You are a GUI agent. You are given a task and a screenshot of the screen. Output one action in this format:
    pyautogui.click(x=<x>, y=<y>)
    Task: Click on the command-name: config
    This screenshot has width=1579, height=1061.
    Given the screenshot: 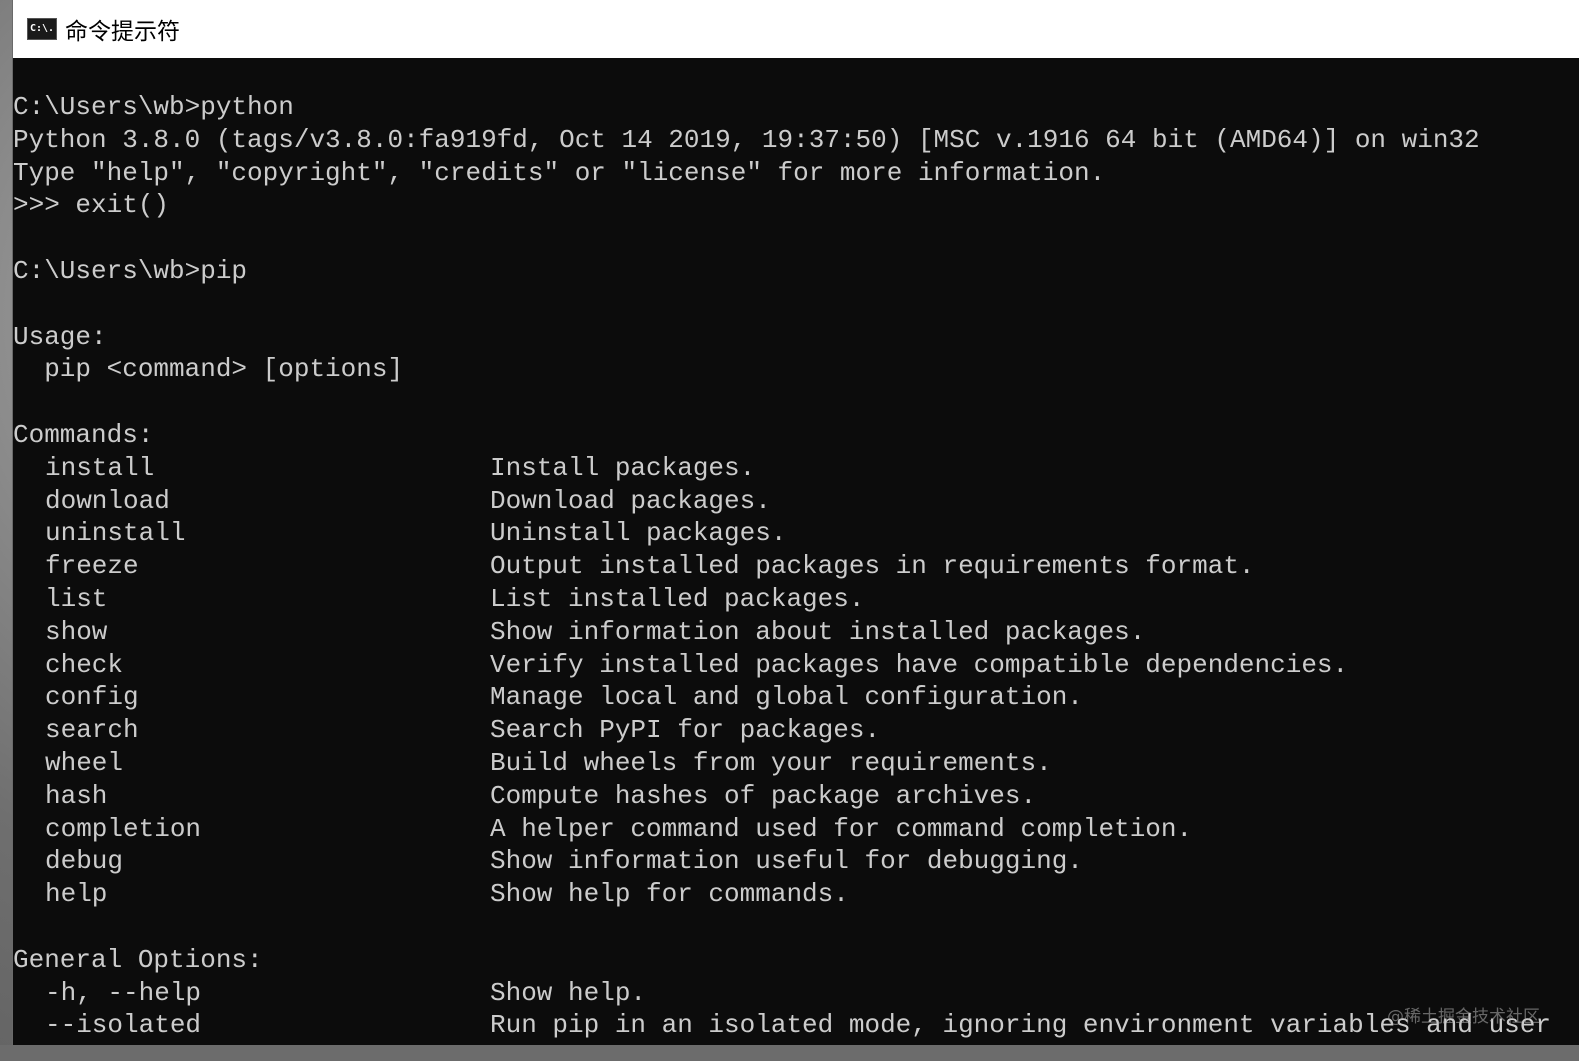 What is the action you would take?
    pyautogui.click(x=92, y=697)
    